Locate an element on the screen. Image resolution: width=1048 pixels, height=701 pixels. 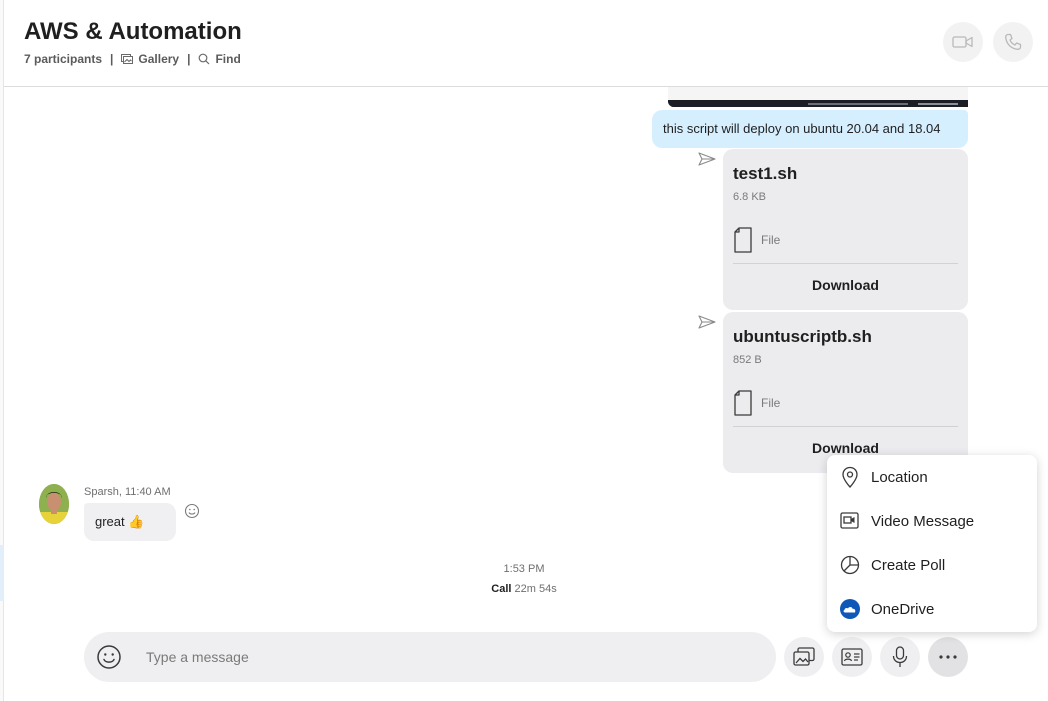
chat-title: AWS & Automation is located at coordinates (133, 31).